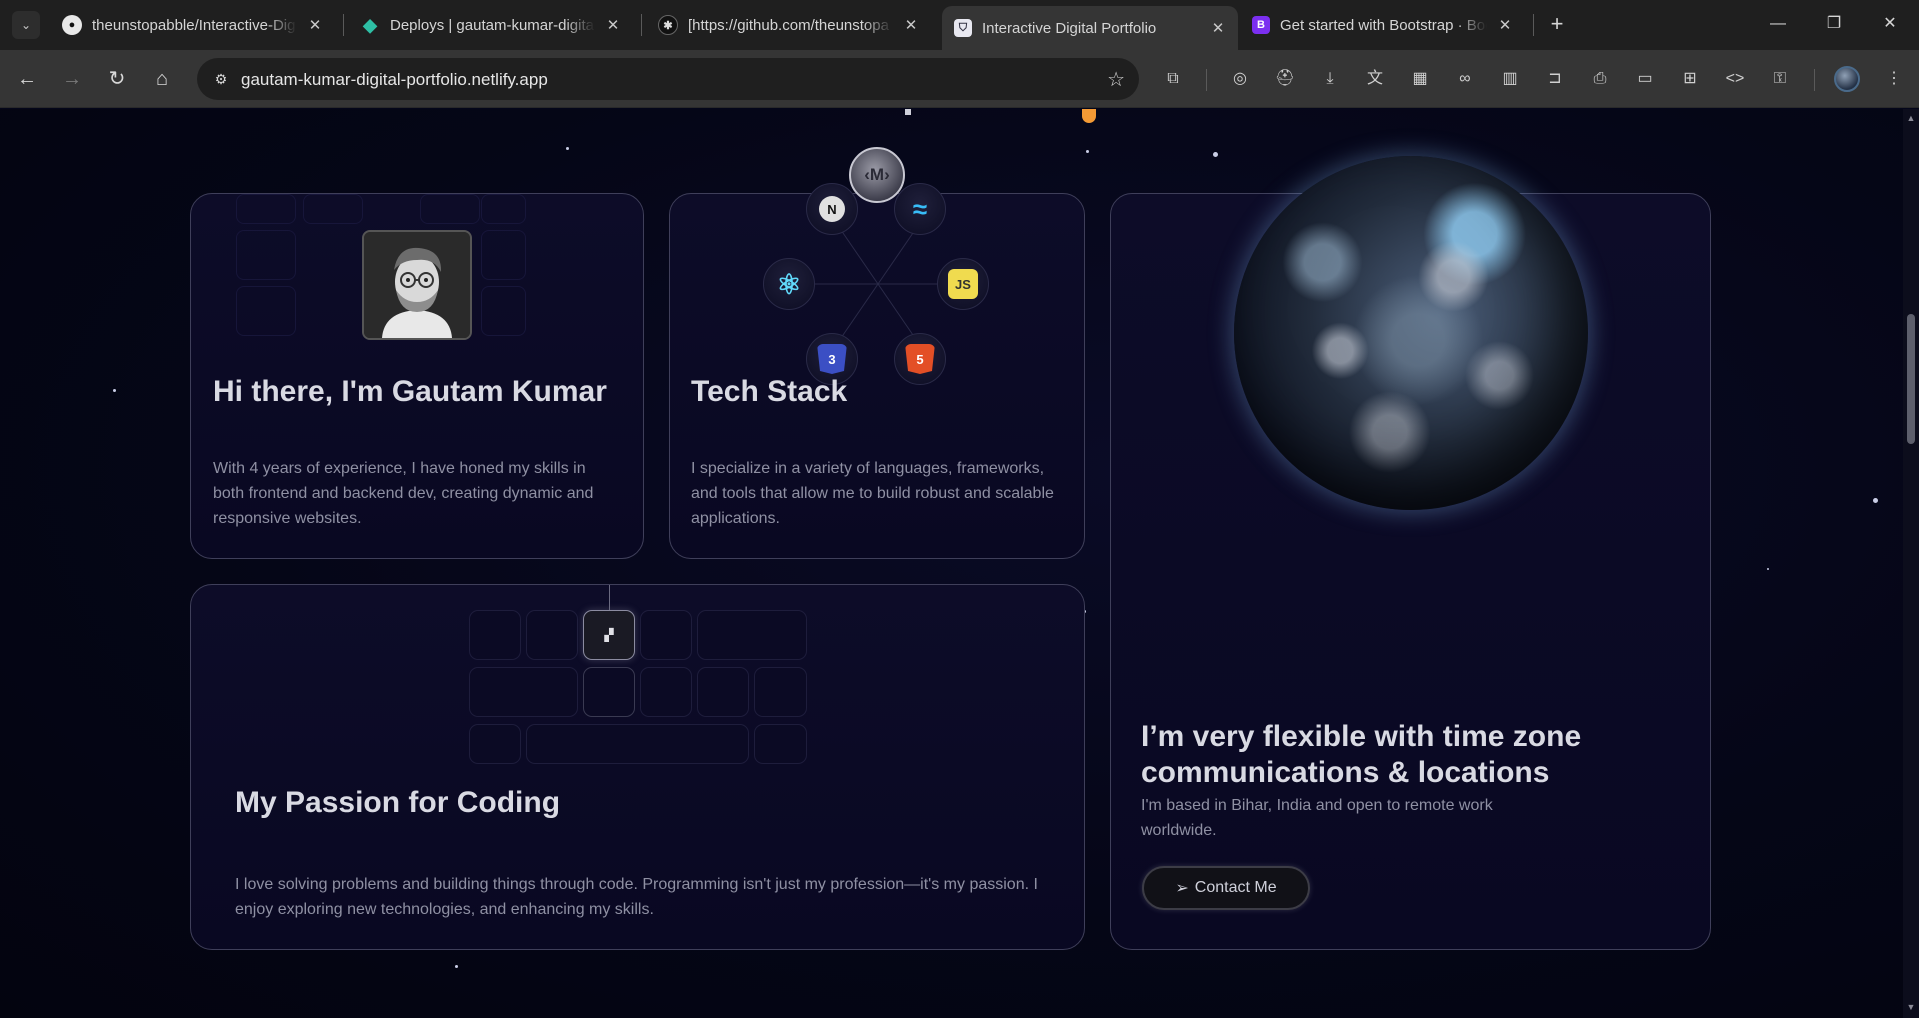 Image resolution: width=1919 pixels, height=1018 pixels. I want to click on avatar, so click(417, 285).